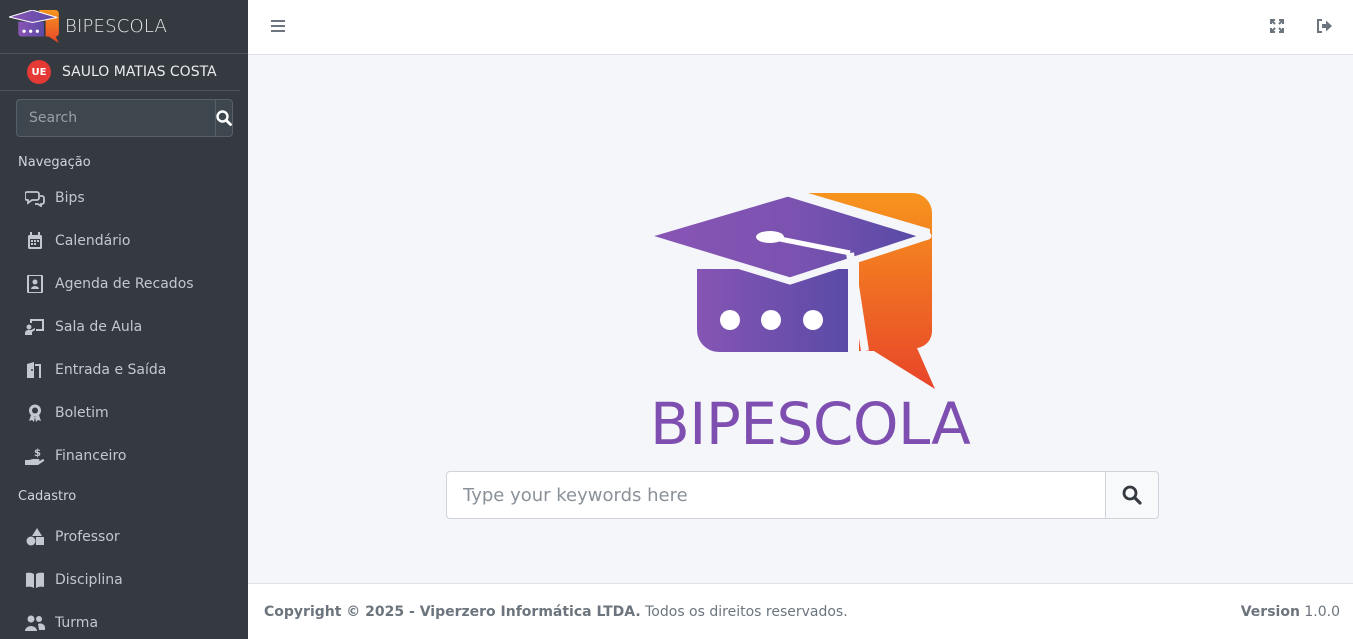 The width and height of the screenshot is (1353, 639). I want to click on sidebar-item-label: Agenda de Recados, so click(124, 283).